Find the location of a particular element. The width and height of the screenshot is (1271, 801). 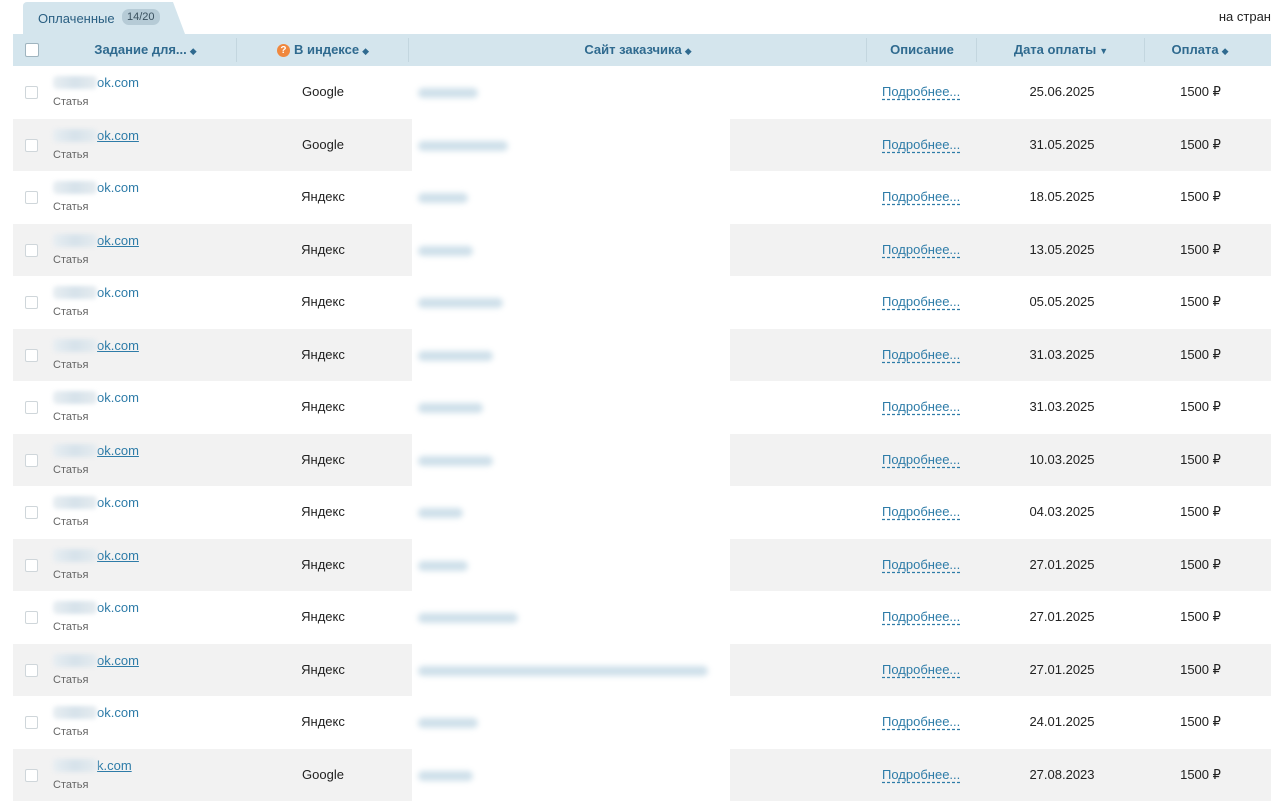

payment-date: 31.05.2025 is located at coordinates (1062, 144).